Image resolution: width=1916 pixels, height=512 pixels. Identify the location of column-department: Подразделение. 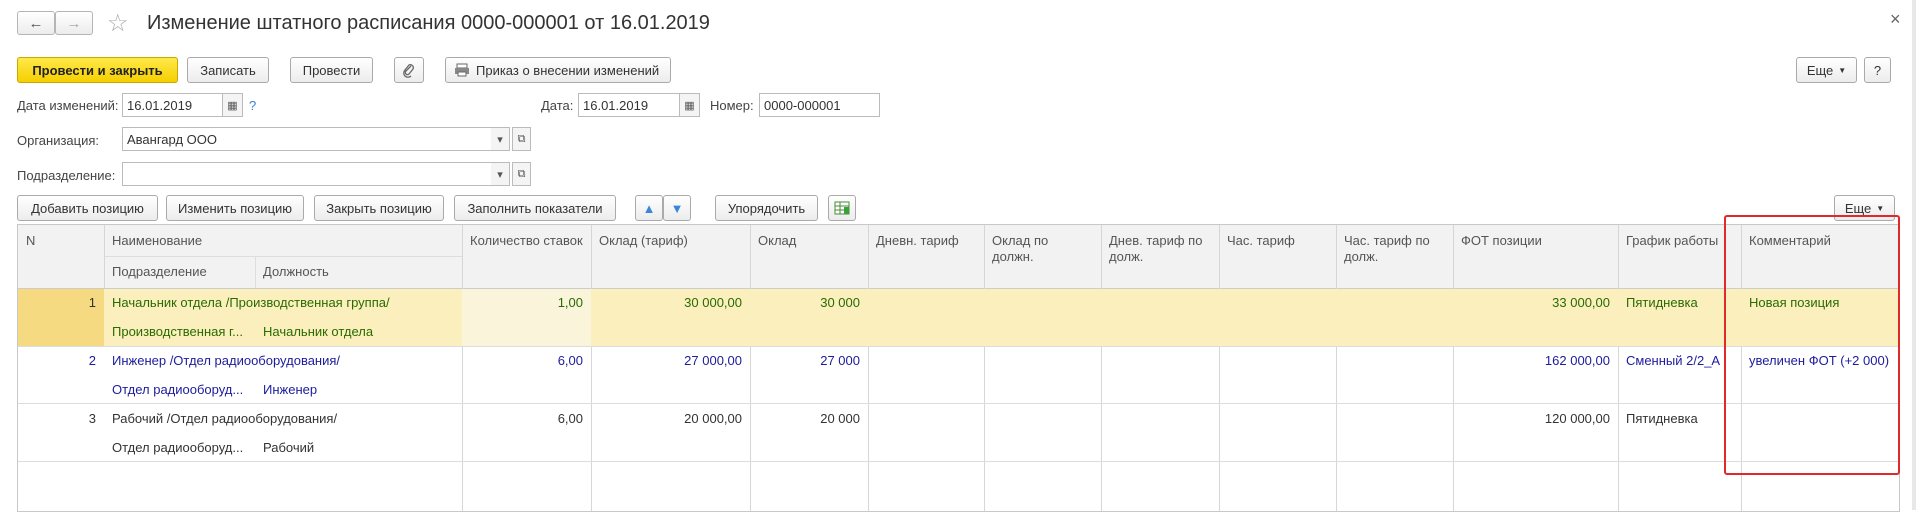
(179, 272).